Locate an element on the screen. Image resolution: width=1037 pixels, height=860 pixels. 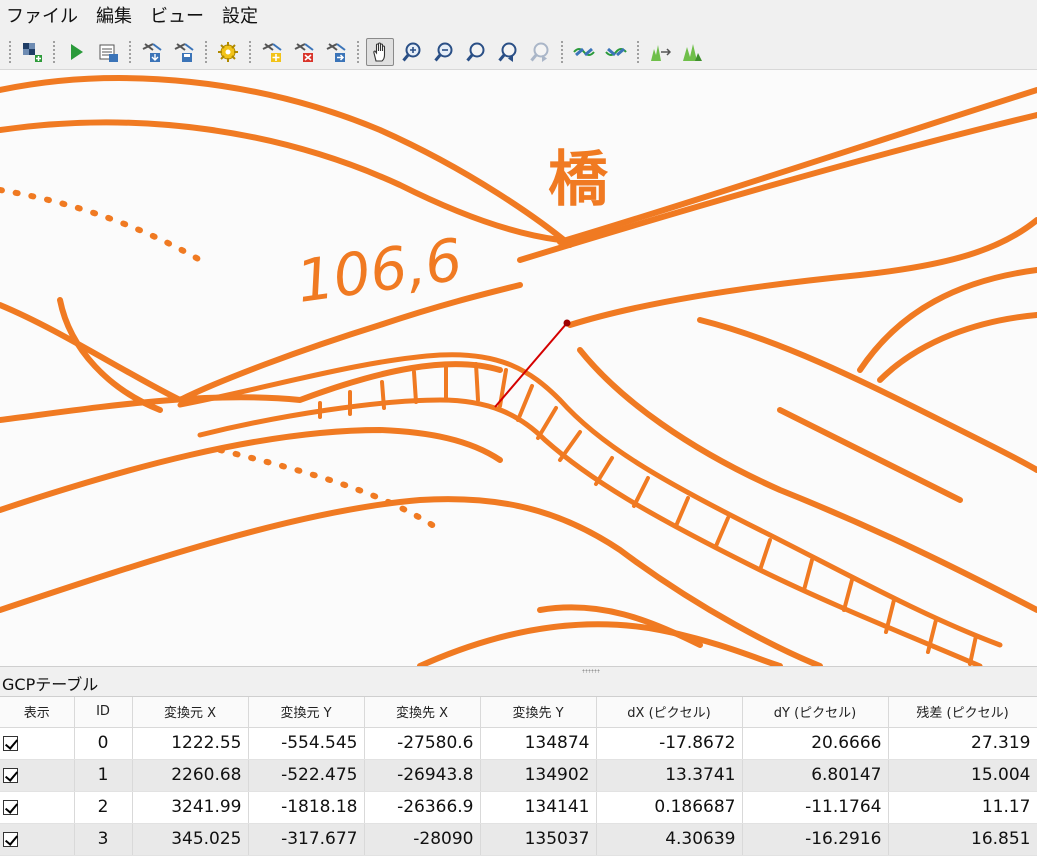
cell-src-y: -554.545 is located at coordinates (306, 743).